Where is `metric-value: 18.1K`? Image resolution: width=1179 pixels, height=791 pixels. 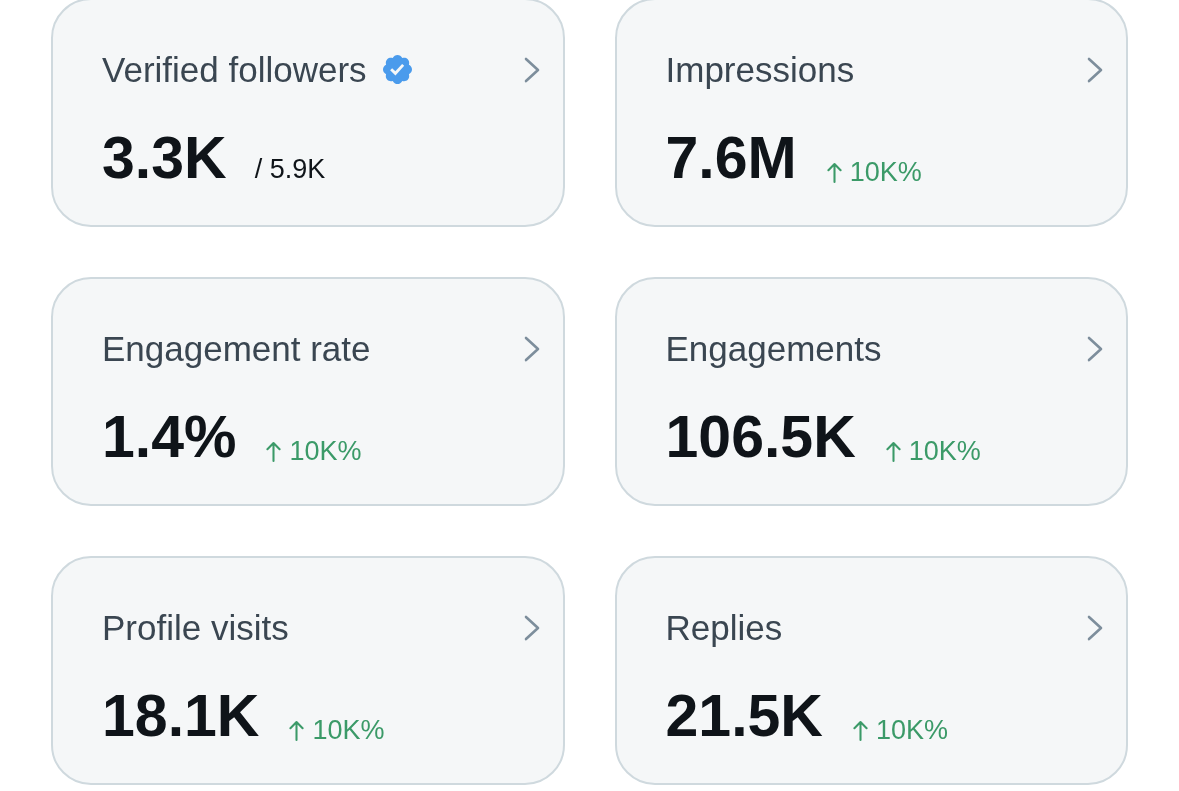
metric-value: 18.1K is located at coordinates (181, 716).